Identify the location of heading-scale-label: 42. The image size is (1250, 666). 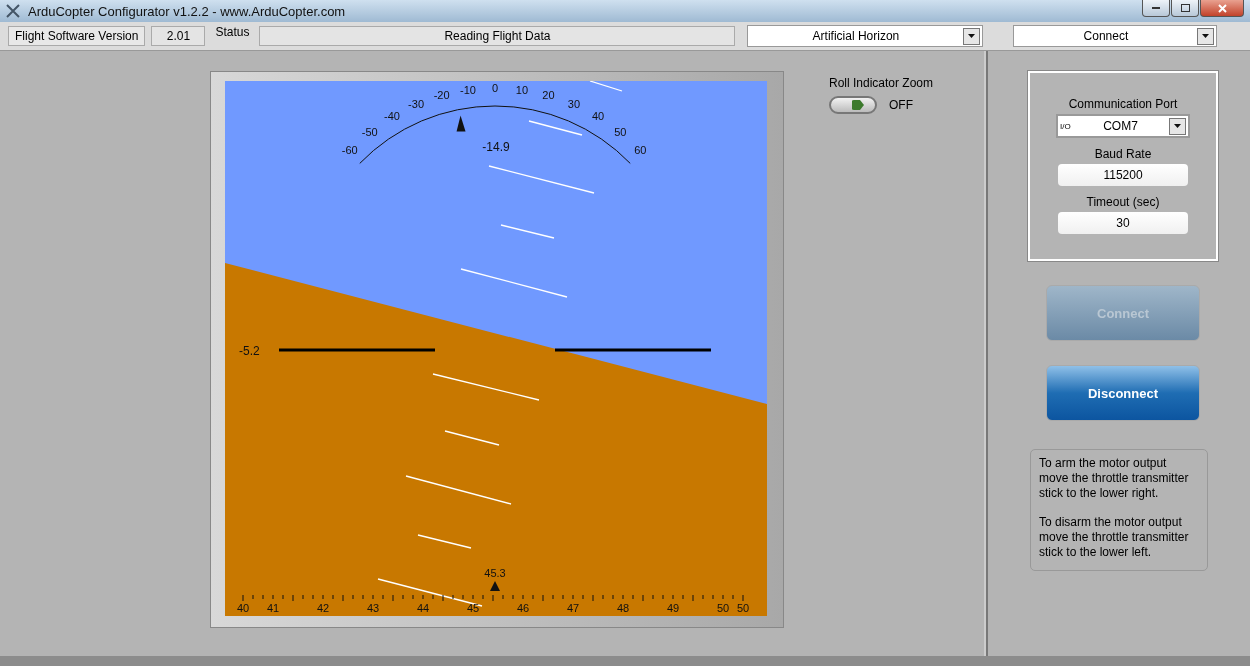
(323, 608).